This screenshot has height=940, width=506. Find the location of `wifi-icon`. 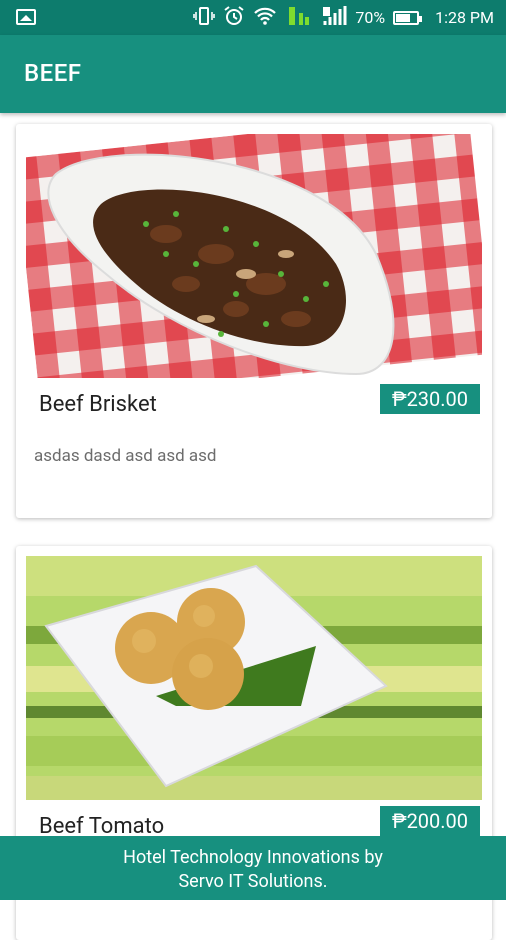

wifi-icon is located at coordinates (265, 17).